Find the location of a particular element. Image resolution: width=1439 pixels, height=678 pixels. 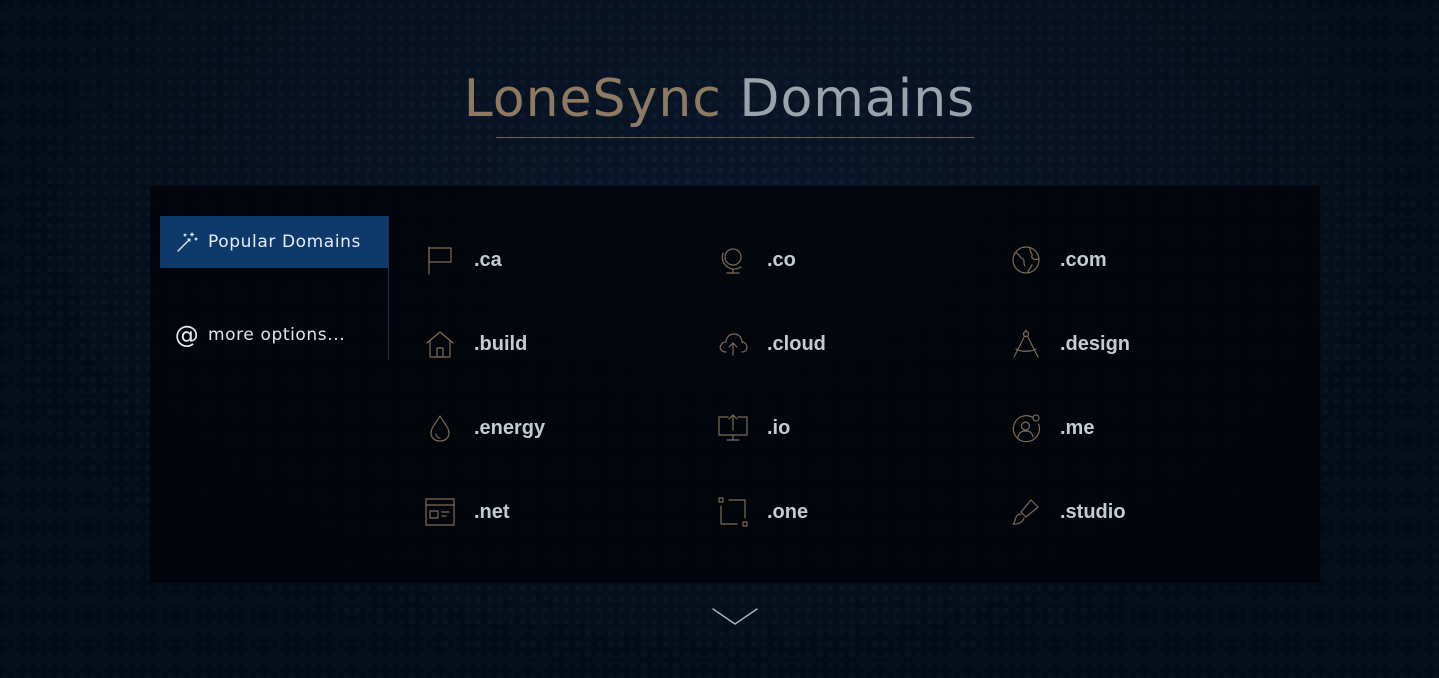

domain-item-energy: .energy is located at coordinates (543, 428).